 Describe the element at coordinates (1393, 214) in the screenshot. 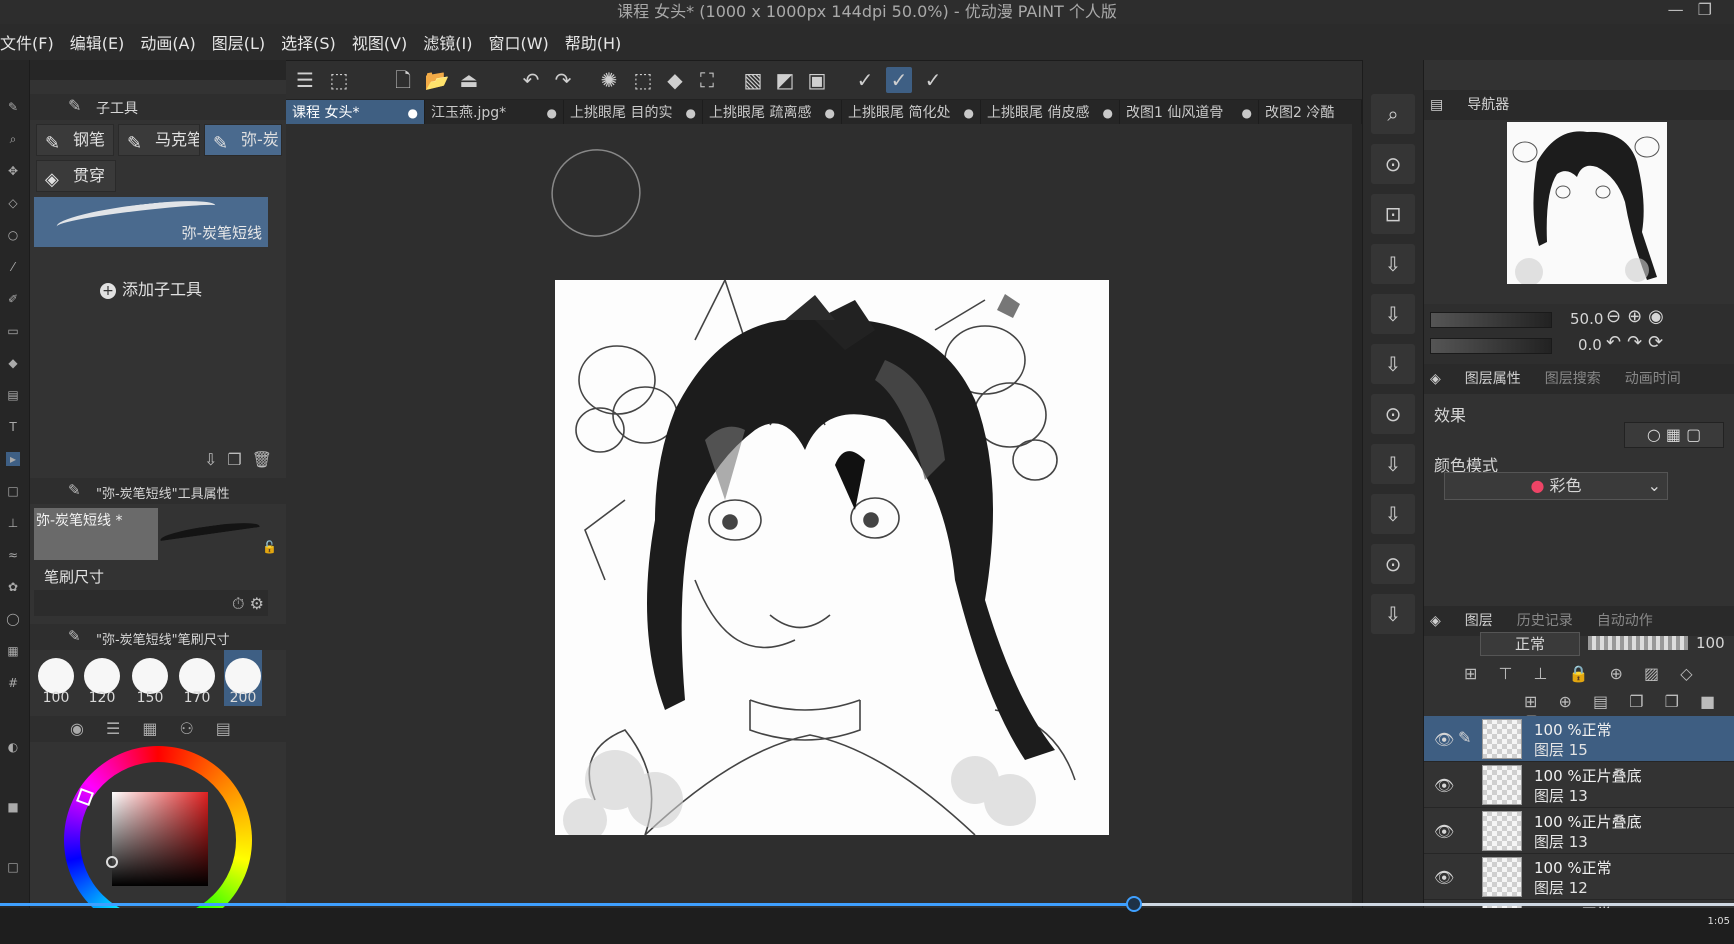

I see `save-icon: ⊡` at that location.